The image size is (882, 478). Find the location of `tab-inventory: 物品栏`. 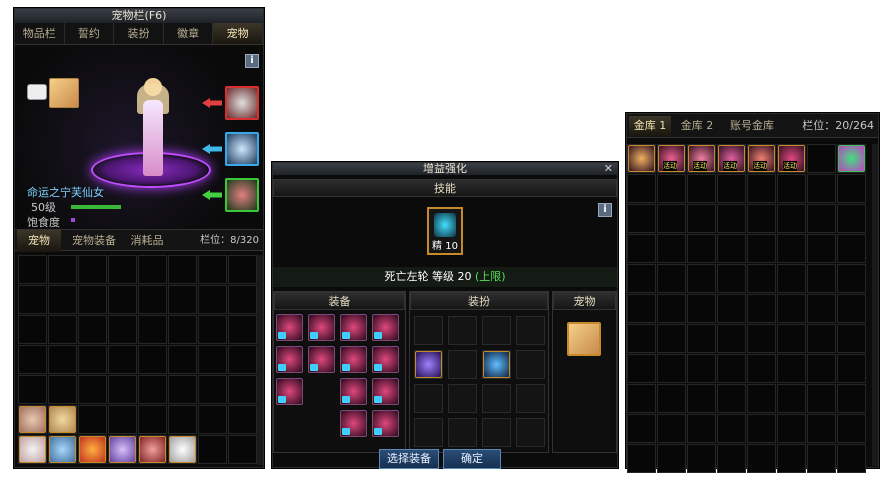

tab-inventory: 物品栏 is located at coordinates (40, 33).